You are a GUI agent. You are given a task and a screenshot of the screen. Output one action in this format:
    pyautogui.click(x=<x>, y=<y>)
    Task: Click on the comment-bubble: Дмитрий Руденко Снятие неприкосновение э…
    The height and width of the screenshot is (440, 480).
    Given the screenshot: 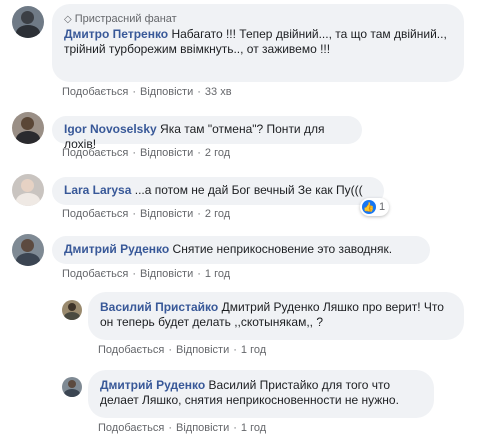 What is the action you would take?
    pyautogui.click(x=241, y=250)
    